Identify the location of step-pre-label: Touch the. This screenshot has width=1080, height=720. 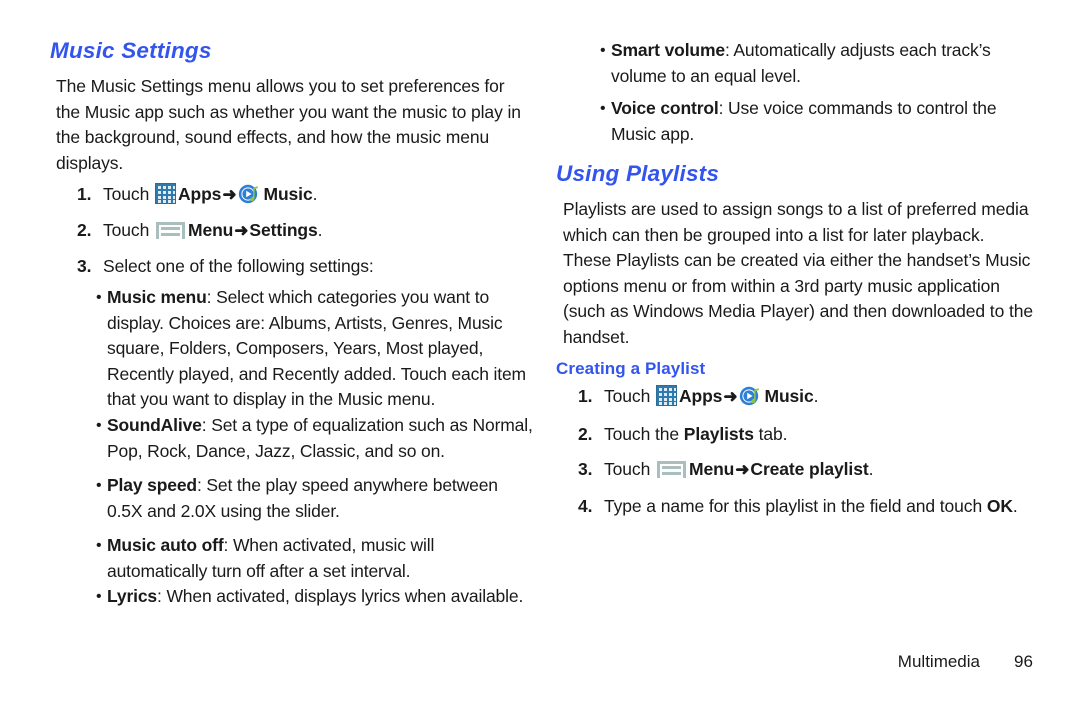
(644, 434).